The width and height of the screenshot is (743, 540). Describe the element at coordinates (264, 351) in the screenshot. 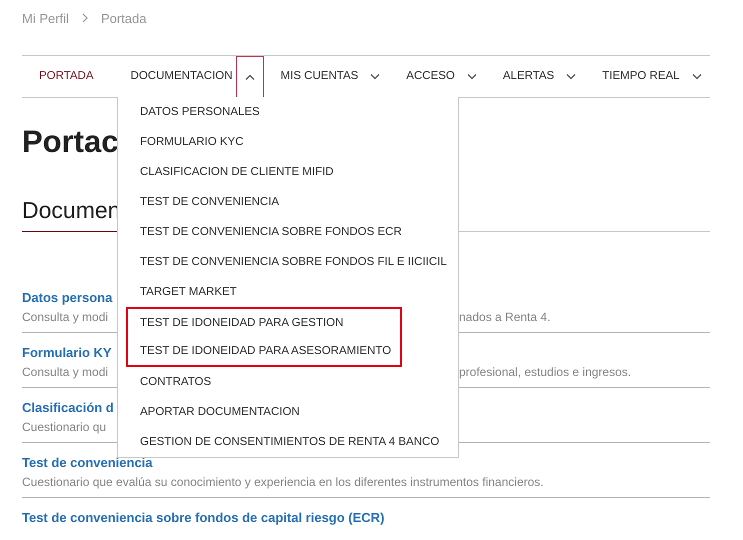

I see `menu-item: TEST DE IDONEIDAD PARA ASESORAMIENTO` at that location.